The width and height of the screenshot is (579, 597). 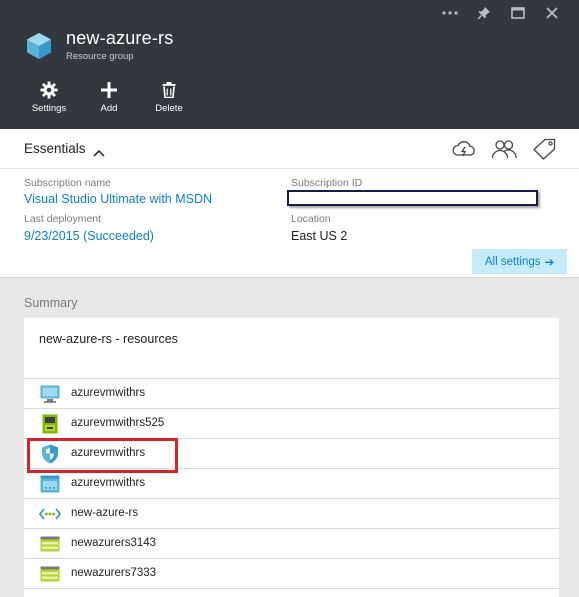 I want to click on users-icon, so click(x=504, y=149).